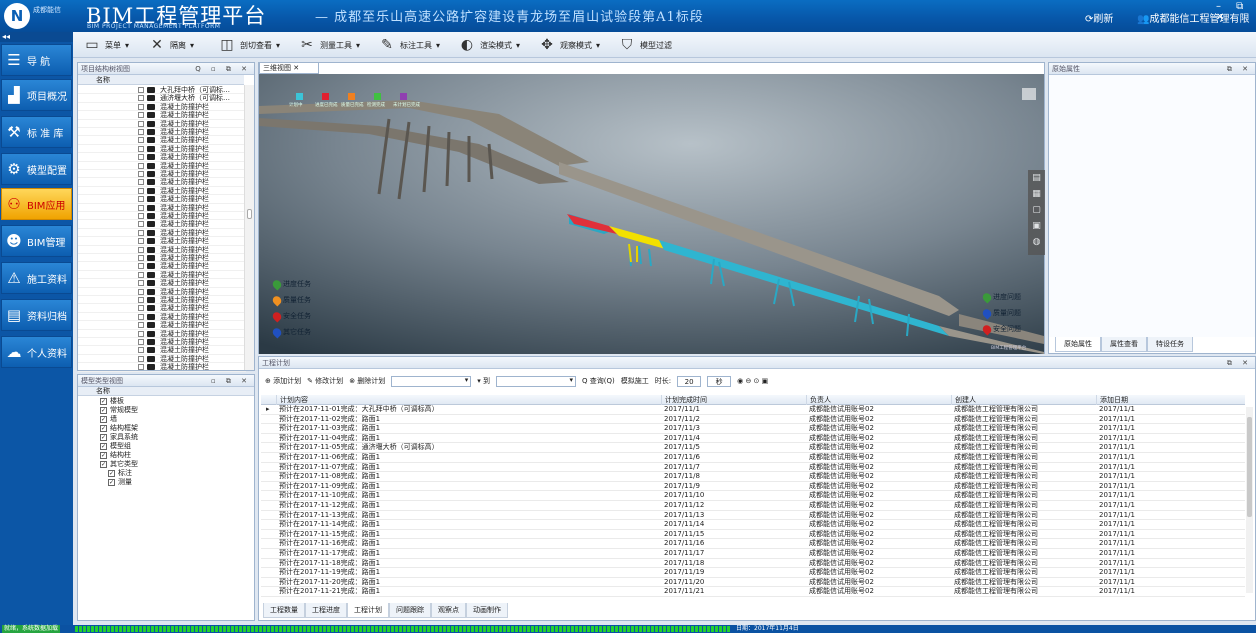 Image resolution: width=1256 pixels, height=633 pixels. What do you see at coordinates (325, 381) in the screenshot?
I see `edit-plan-button: ✎ 修改计划` at bounding box center [325, 381].